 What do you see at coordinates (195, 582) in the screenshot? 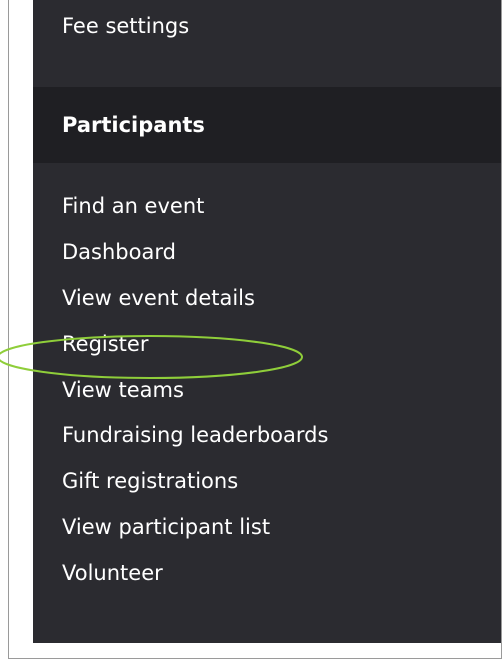
I see `menu-item-volunteer: Volunteer` at bounding box center [195, 582].